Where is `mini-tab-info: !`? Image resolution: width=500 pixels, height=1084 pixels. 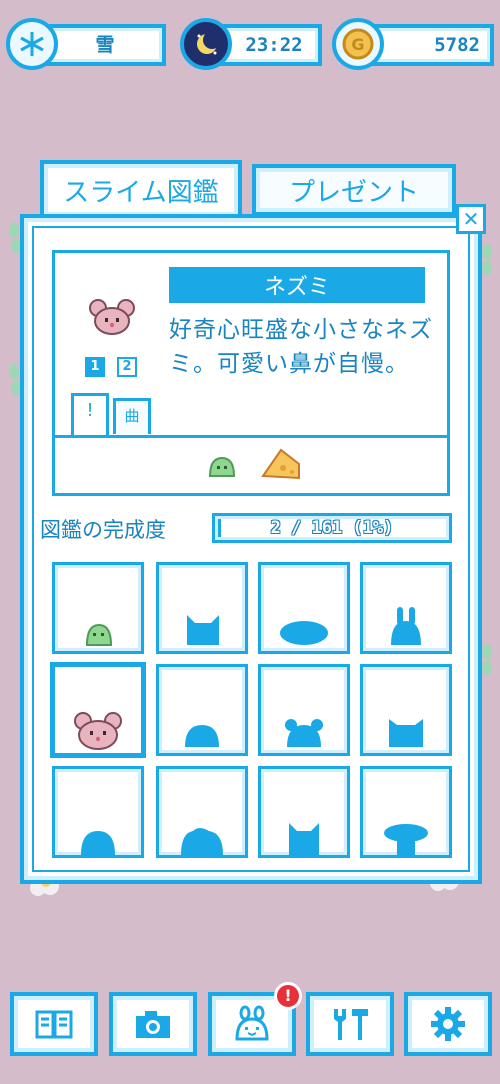 mini-tab-info: ! is located at coordinates (90, 414).